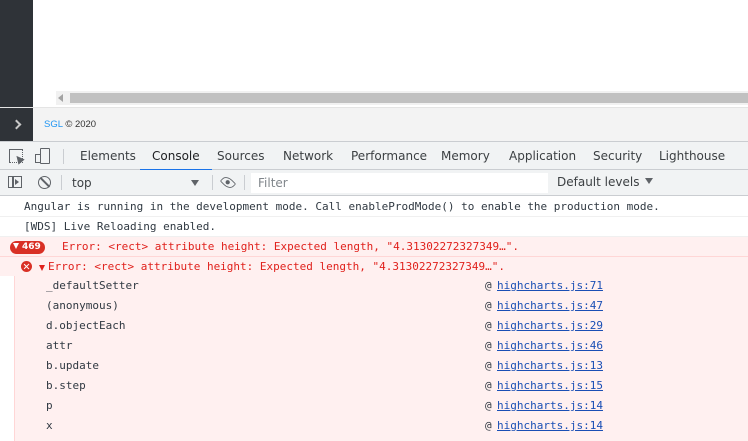 The height and width of the screenshot is (441, 748). Describe the element at coordinates (381, 386) in the screenshot. I see `stack-frame: b.step @ highcharts.js:15` at that location.